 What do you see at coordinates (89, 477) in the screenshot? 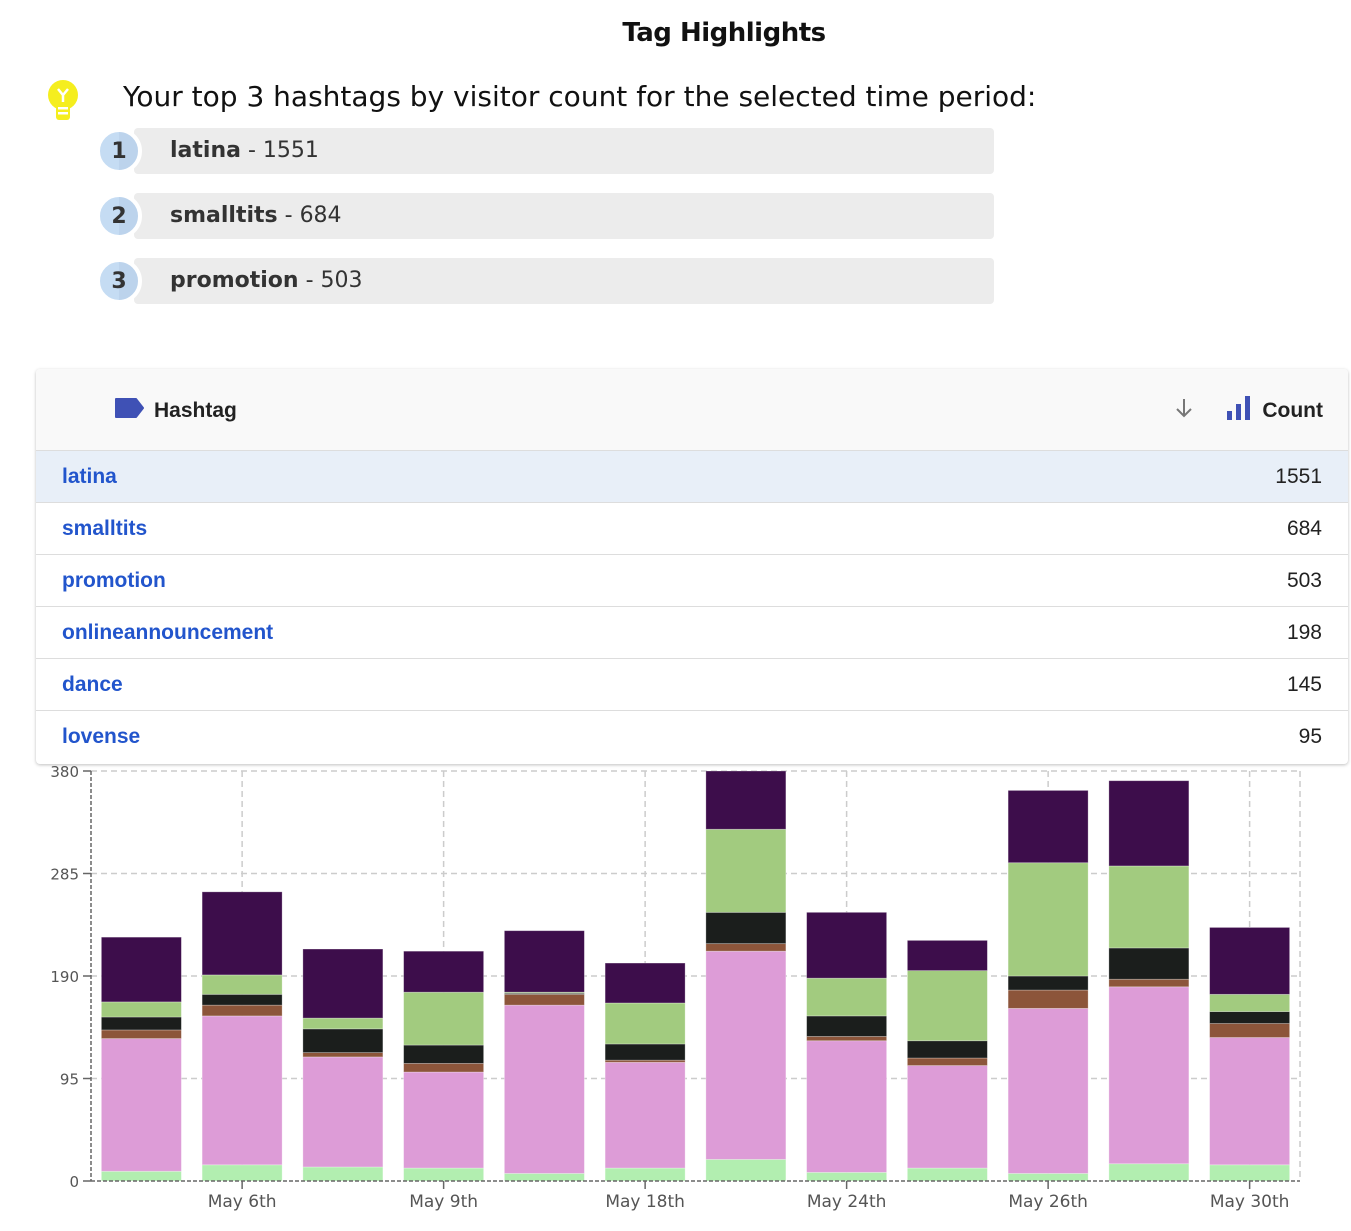
I see `hashtag-link: latina` at bounding box center [89, 477].